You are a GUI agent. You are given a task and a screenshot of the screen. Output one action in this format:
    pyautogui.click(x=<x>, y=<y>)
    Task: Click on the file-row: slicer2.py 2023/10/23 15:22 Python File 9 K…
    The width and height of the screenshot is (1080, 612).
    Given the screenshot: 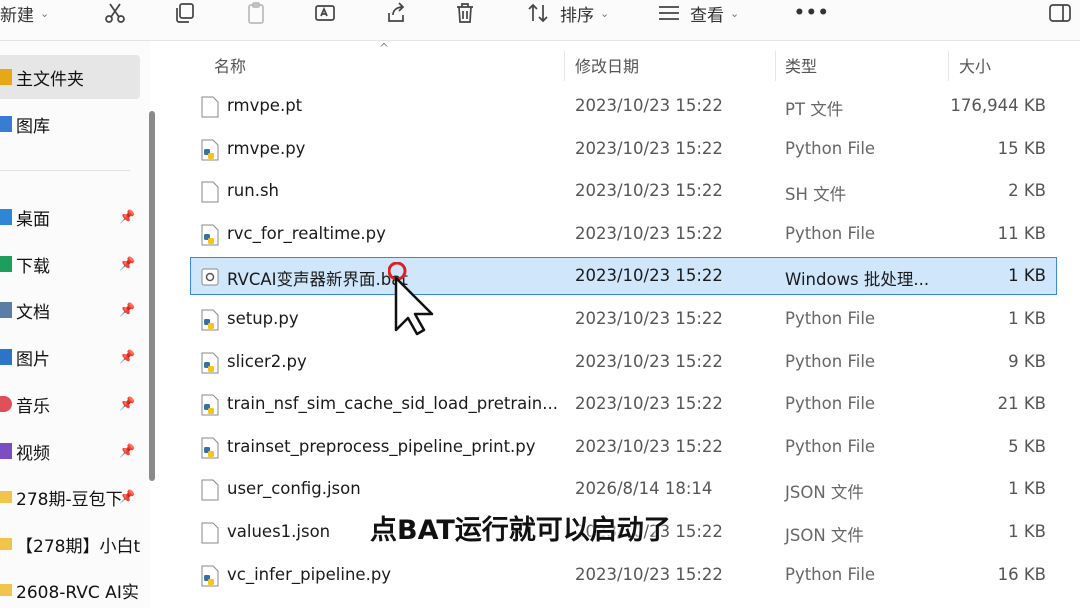 What is the action you would take?
    pyautogui.click(x=623, y=362)
    